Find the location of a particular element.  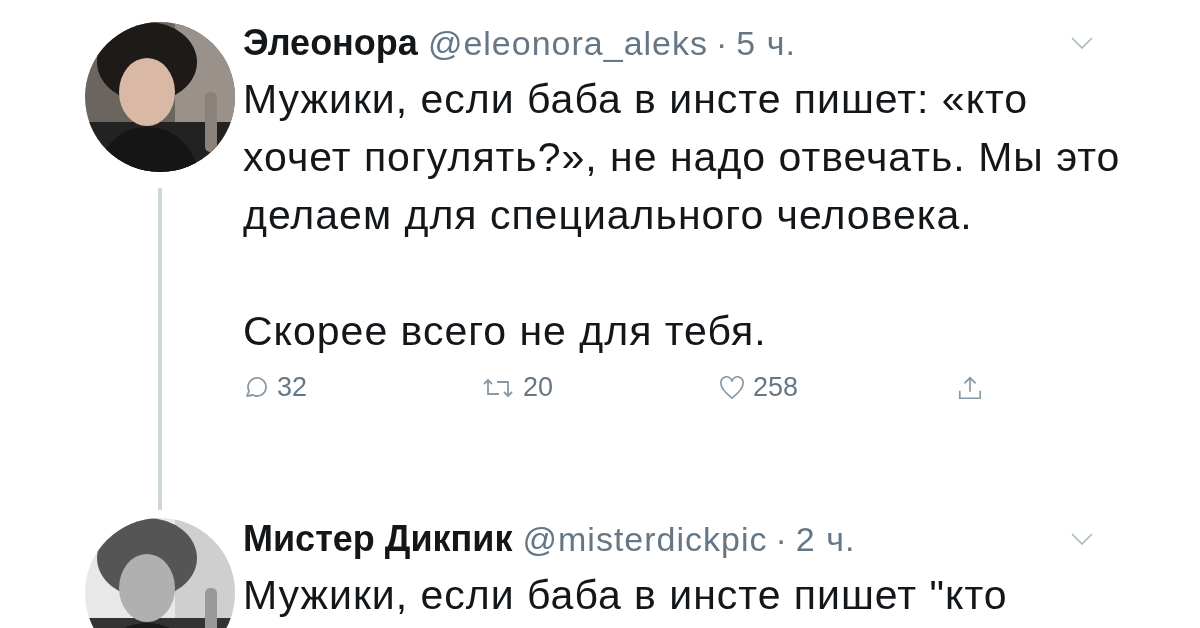

user-handle: @eleonora_aleks is located at coordinates (567, 43).